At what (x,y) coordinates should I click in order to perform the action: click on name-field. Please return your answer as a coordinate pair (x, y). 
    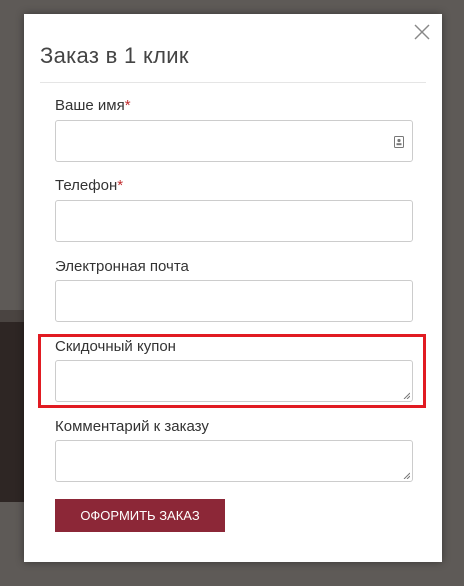
    Looking at the image, I should click on (234, 141).